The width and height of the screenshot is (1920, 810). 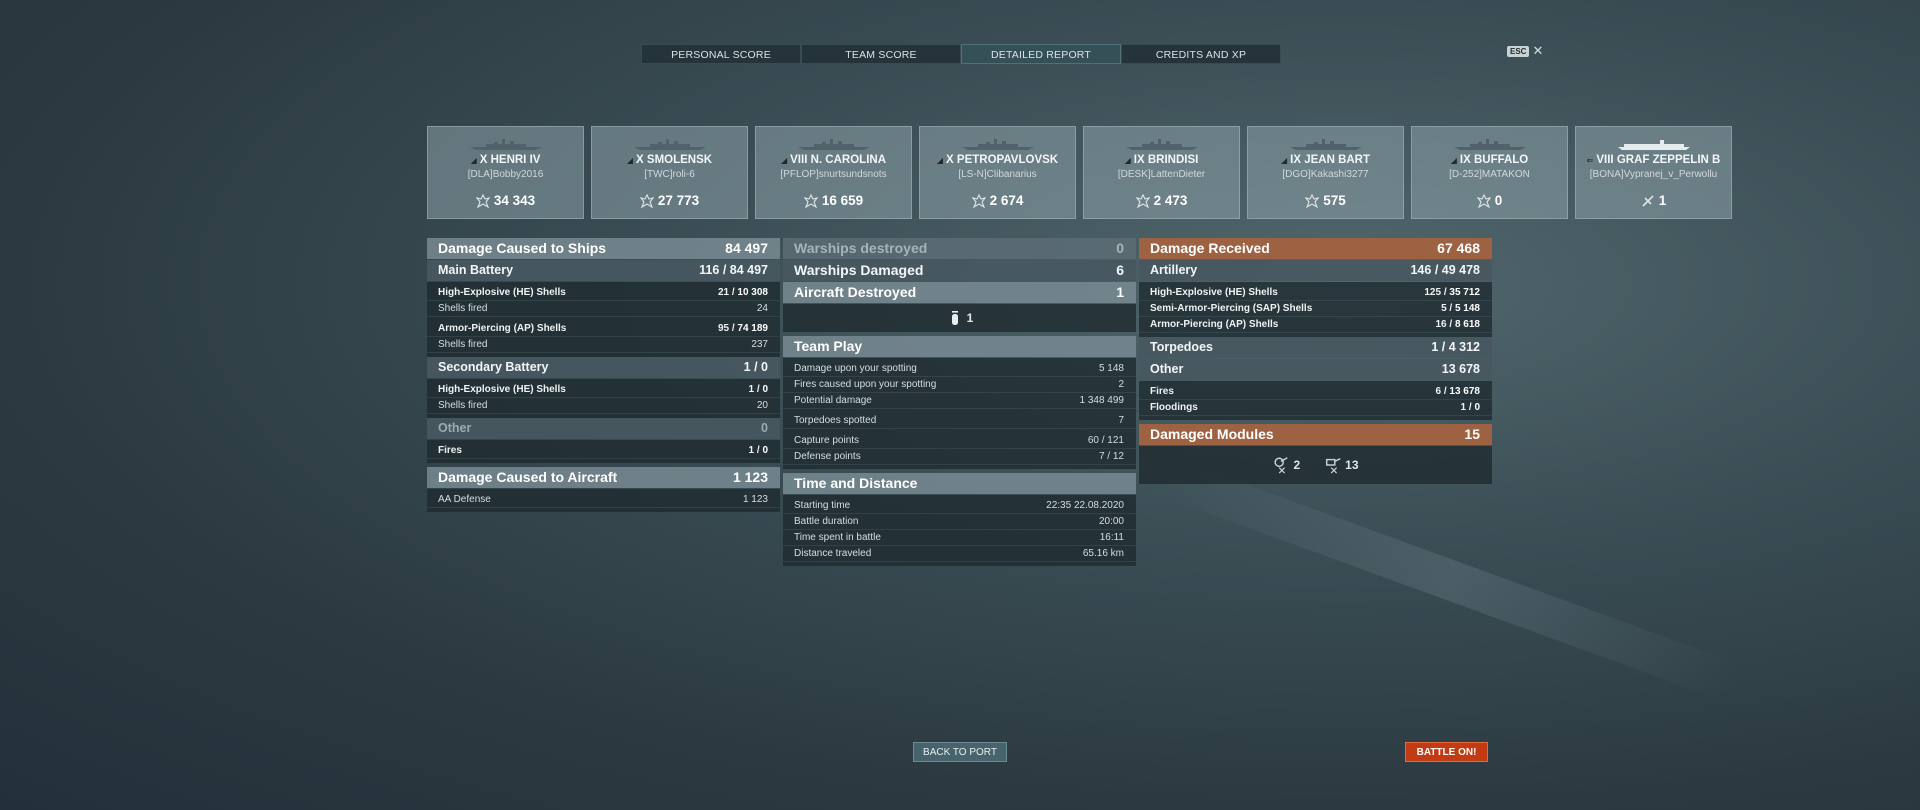 I want to click on damage-aircraft-header: Damage Caused to Aircraft 1 123, so click(x=603, y=477).